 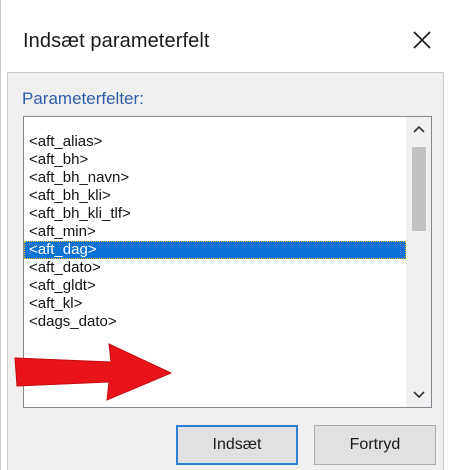 What do you see at coordinates (215, 322) in the screenshot?
I see `list-item: <dags_dato>` at bounding box center [215, 322].